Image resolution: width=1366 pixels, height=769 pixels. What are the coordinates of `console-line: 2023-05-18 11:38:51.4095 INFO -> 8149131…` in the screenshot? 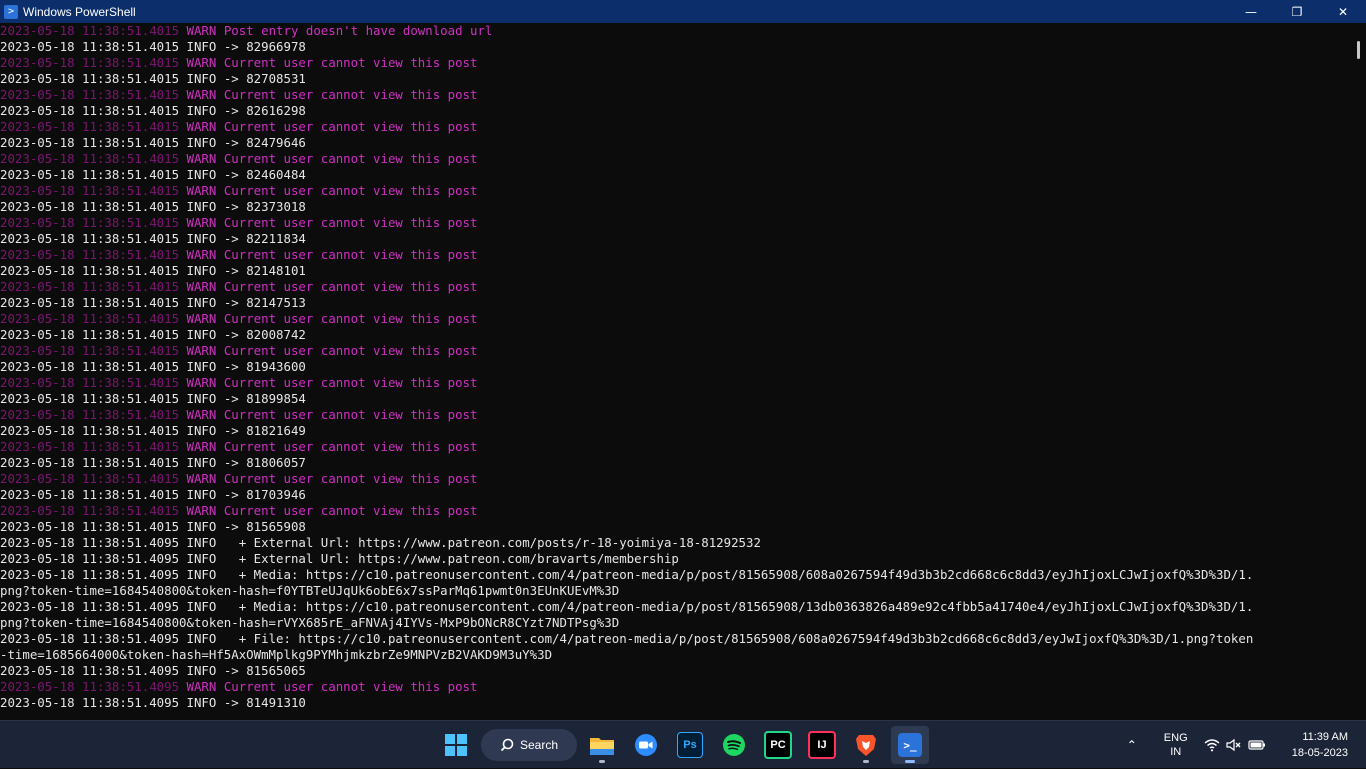 It's located at (676, 703).